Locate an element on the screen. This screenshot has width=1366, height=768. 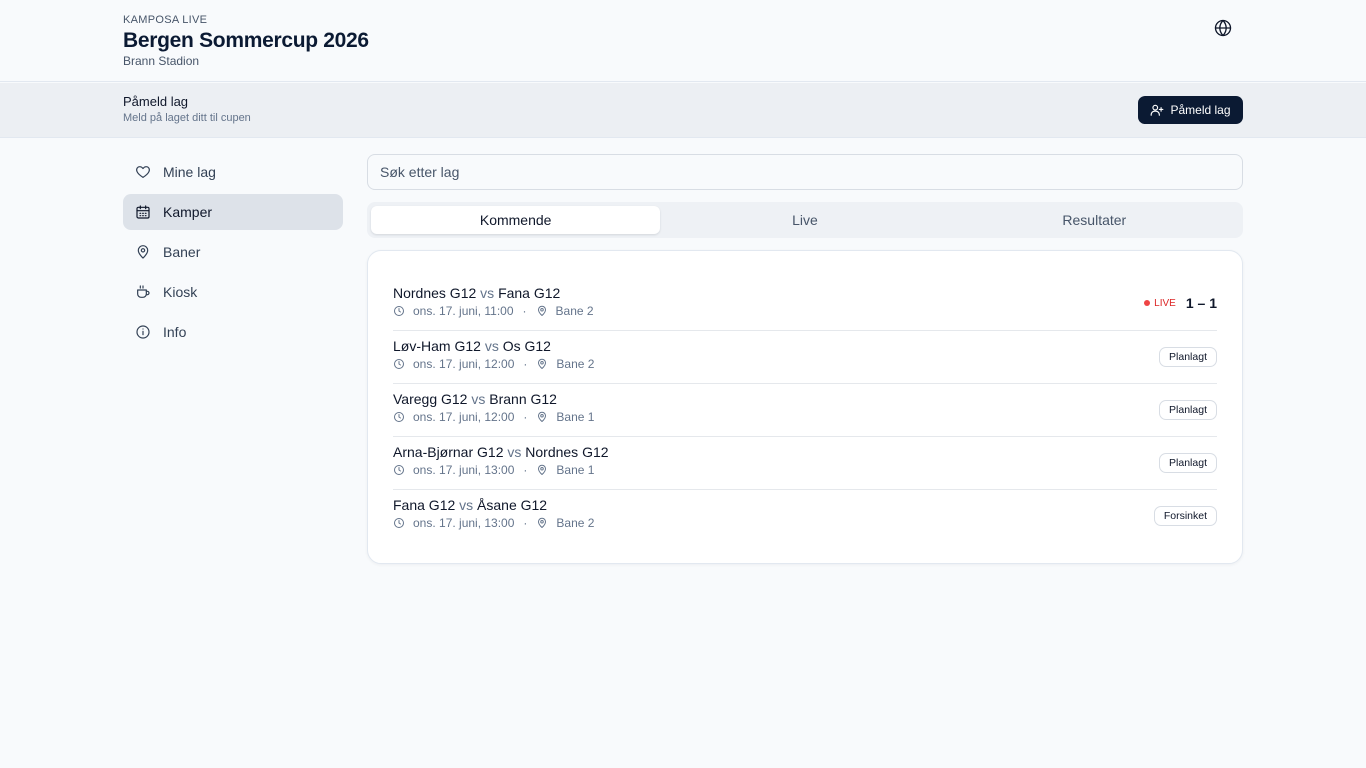
tab-resultater: Resultater is located at coordinates (1094, 220).